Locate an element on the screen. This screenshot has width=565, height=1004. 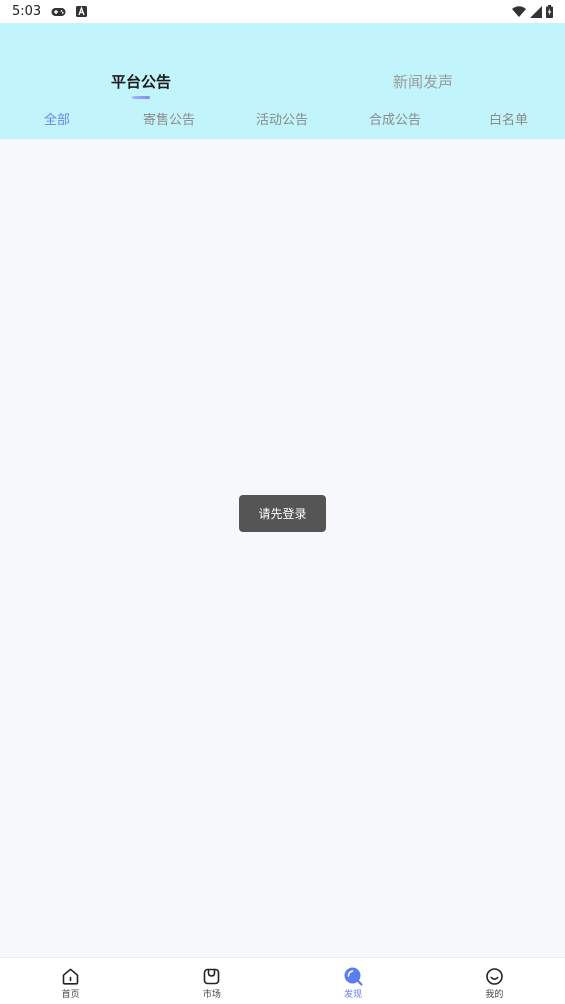
smile-icon is located at coordinates (494, 976).